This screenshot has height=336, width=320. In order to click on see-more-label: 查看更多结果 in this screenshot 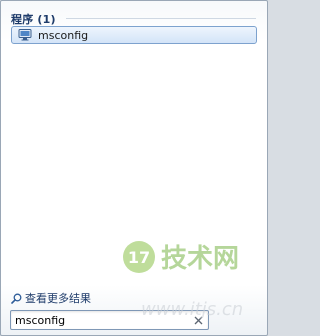, I will do `click(58, 298)`.